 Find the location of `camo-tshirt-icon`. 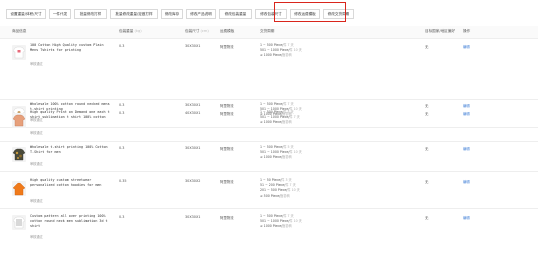

camo-tshirt-icon is located at coordinates (19, 154).